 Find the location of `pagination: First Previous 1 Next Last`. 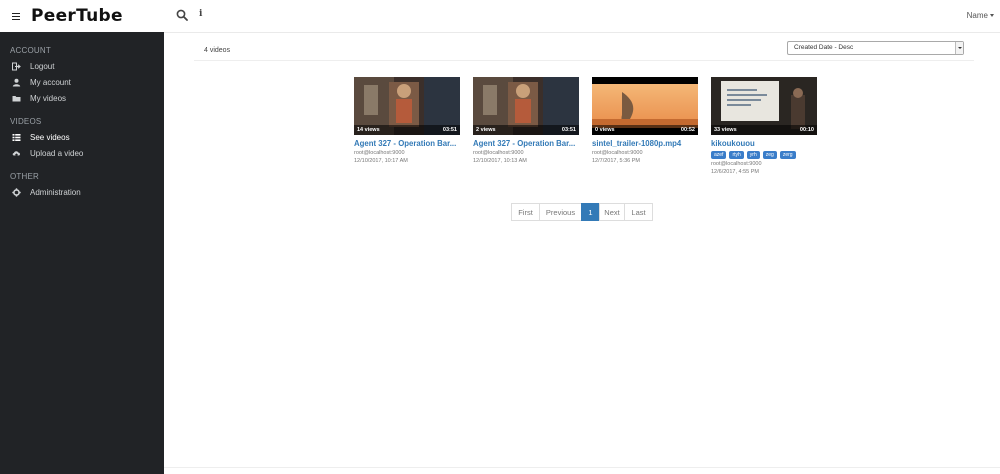

pagination: First Previous 1 Next Last is located at coordinates (582, 212).